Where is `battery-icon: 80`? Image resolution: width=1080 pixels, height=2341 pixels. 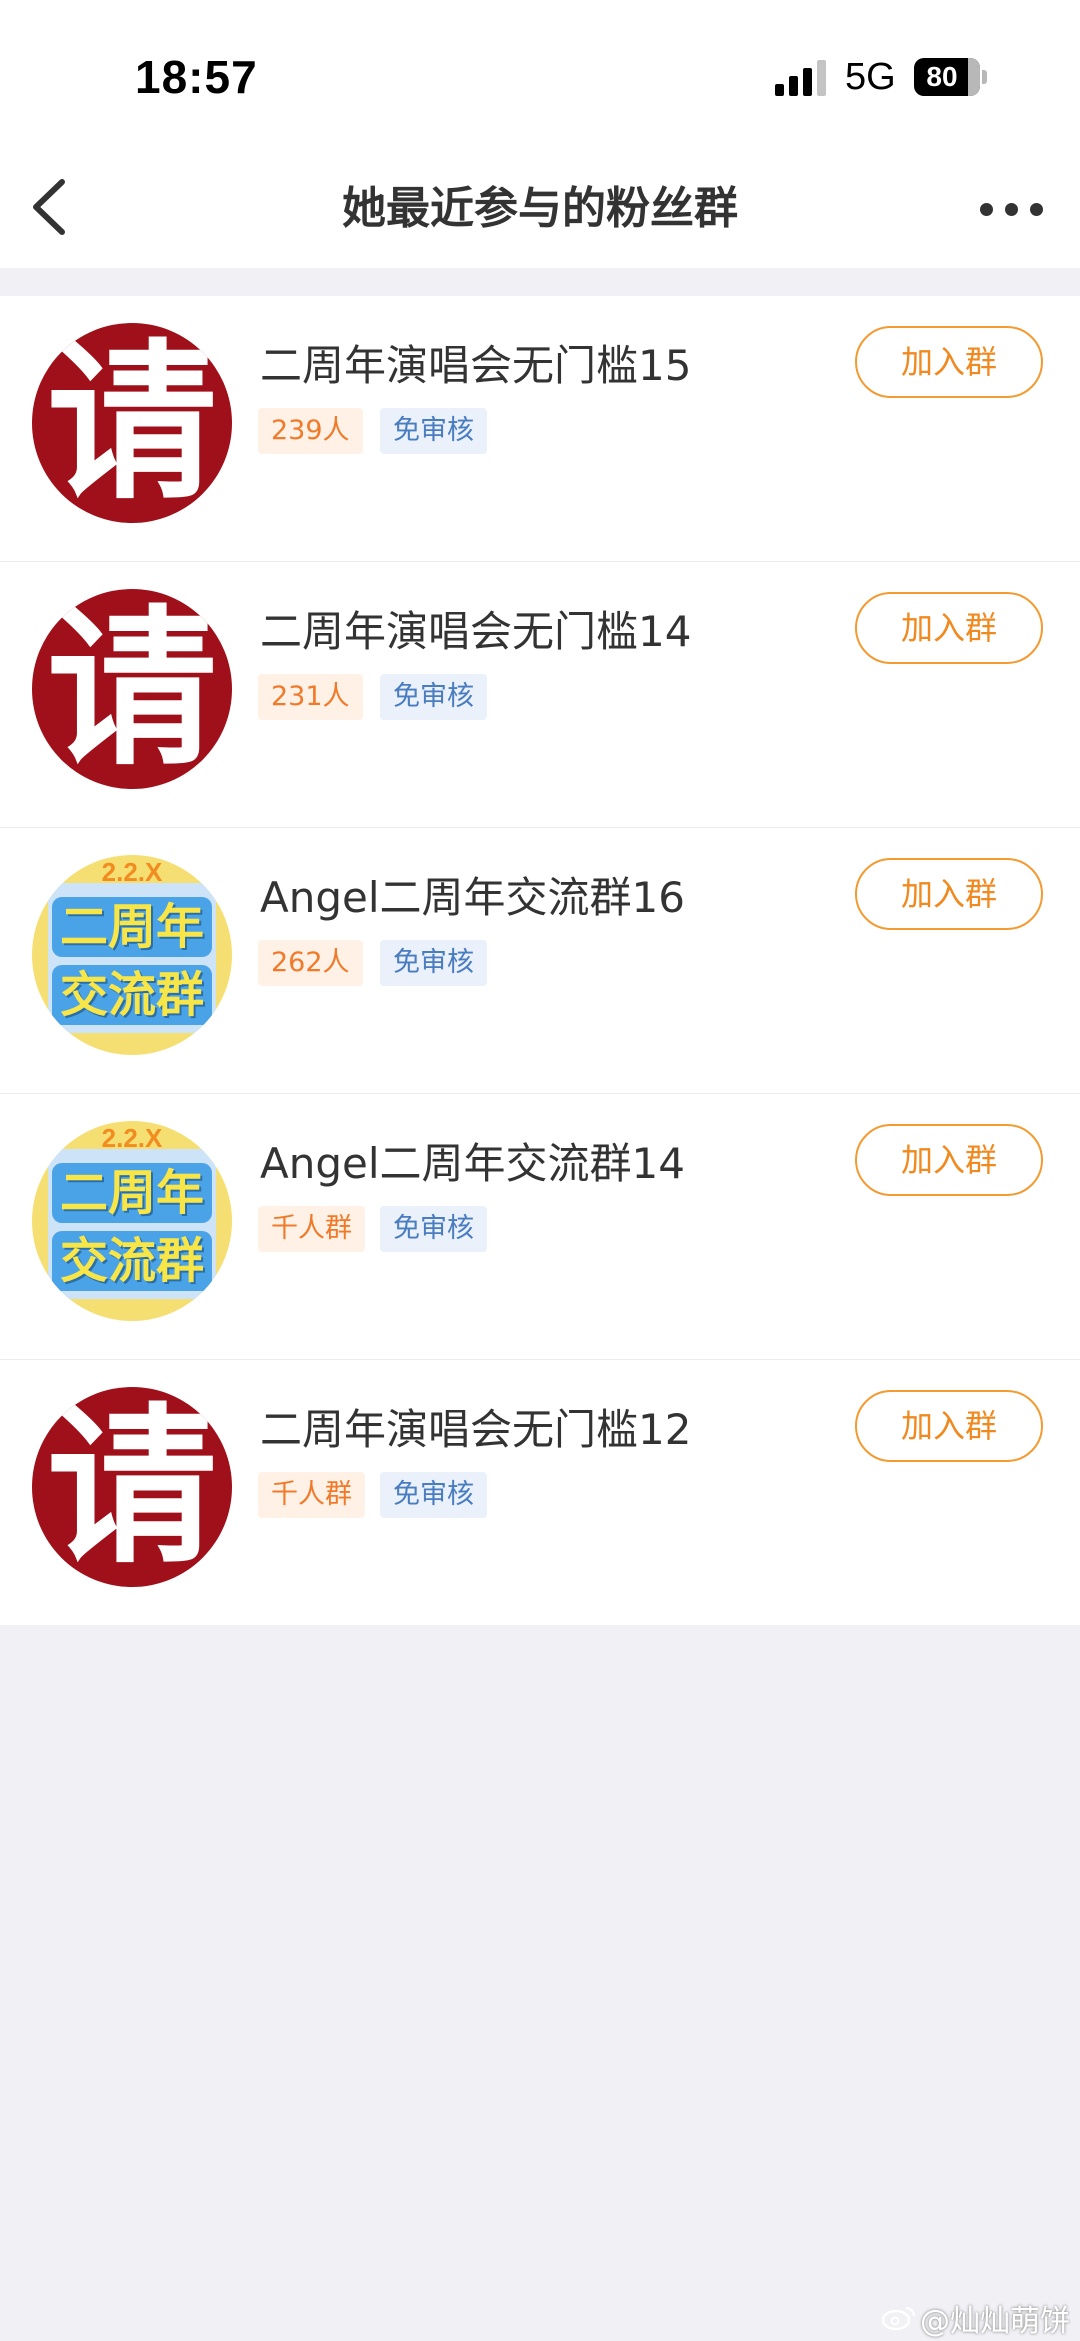 battery-icon: 80 is located at coordinates (950, 77).